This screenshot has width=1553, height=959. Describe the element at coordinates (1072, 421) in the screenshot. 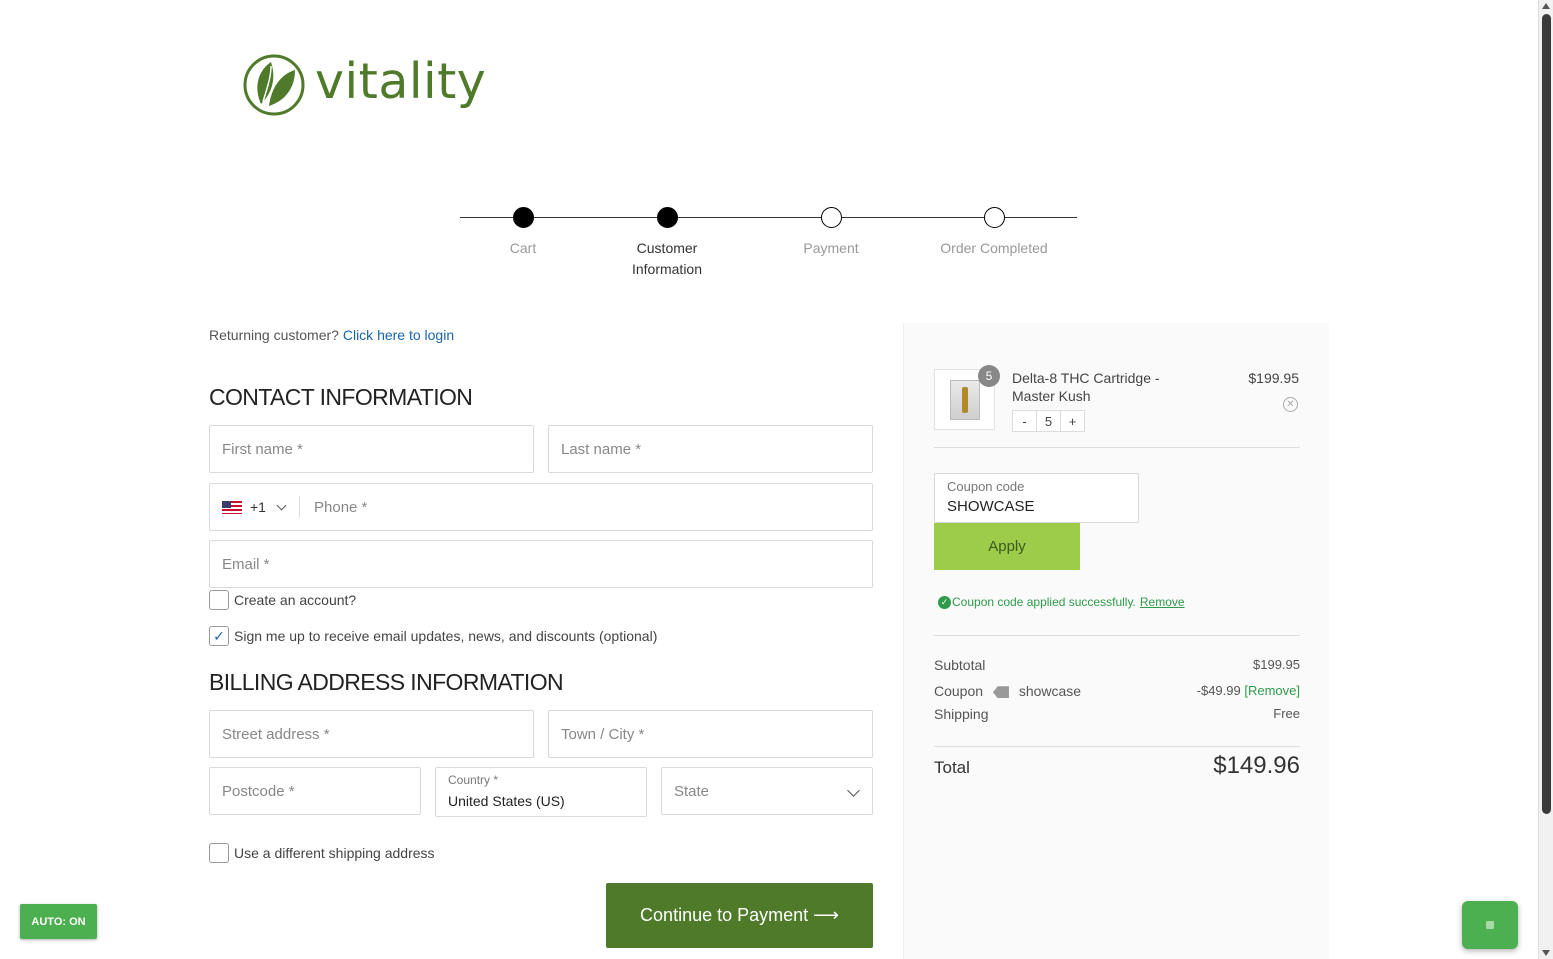

I see `qty-increase-button: +` at that location.